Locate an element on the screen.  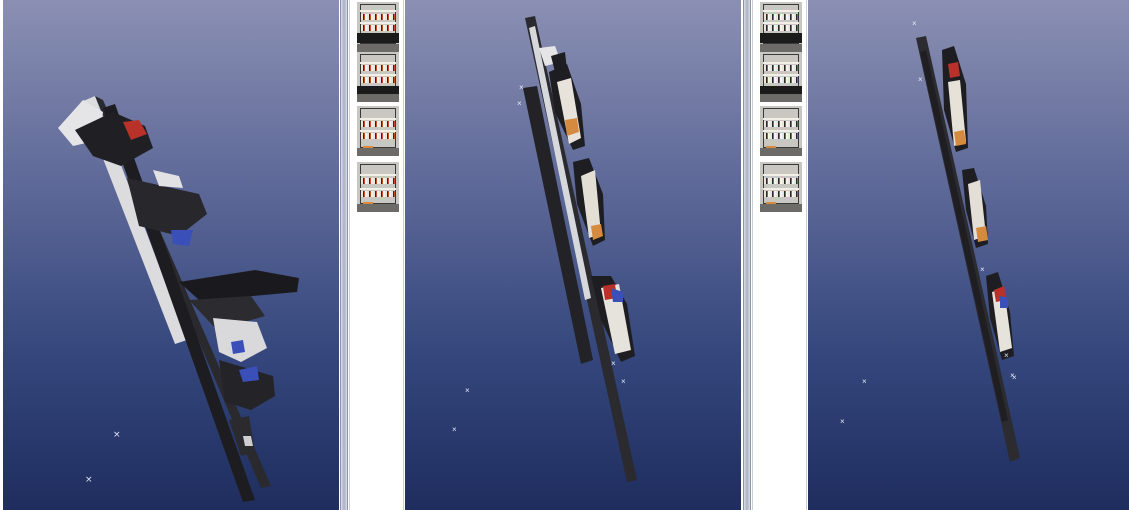
point-cloud-render-right: × × × × × × × × is located at coordinates (930, 240).